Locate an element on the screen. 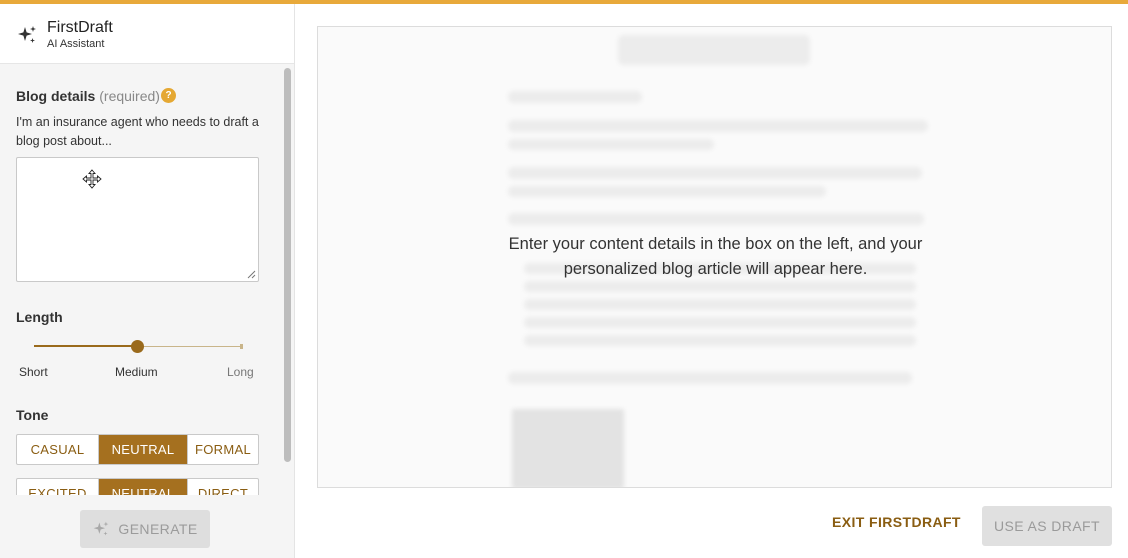 Image resolution: width=1128 pixels, height=558 pixels. tone-excited-button: EXCITED is located at coordinates (58, 487).